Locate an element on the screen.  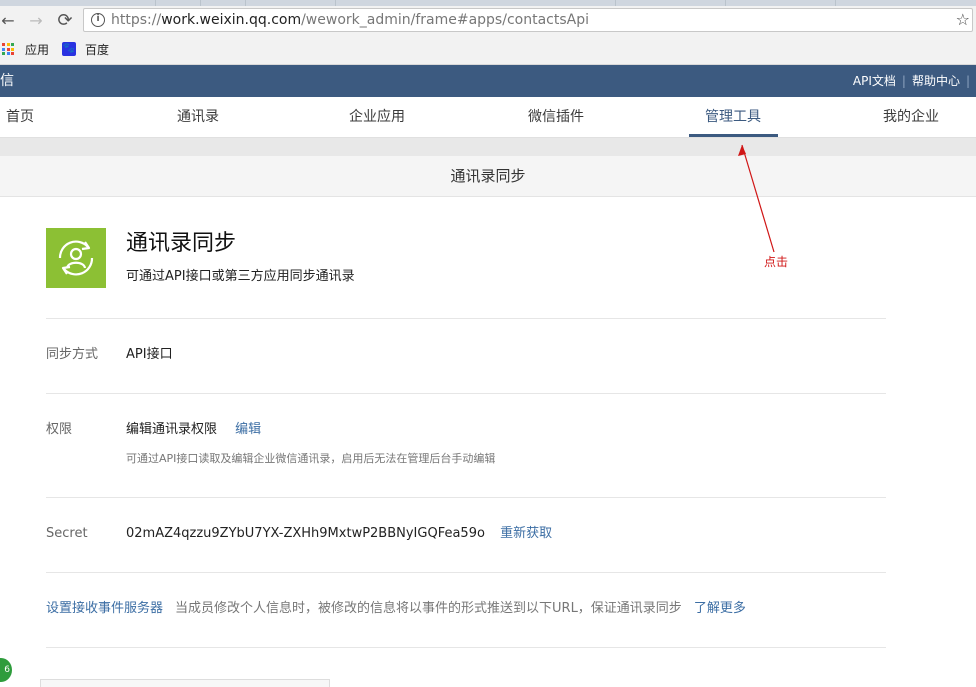
annotation-arrow is located at coordinates (756, 198).